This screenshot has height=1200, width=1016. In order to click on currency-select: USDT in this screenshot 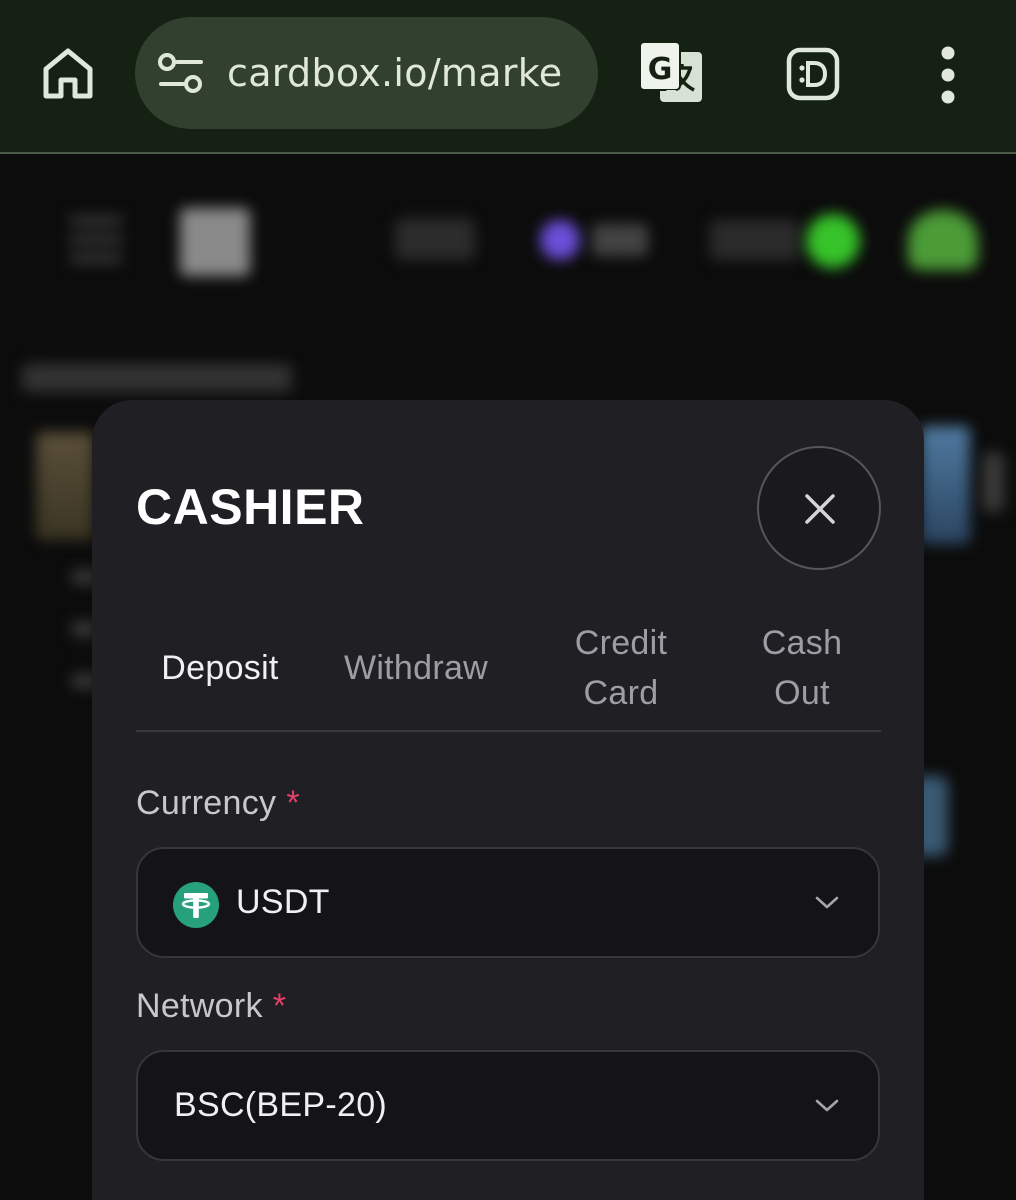, I will do `click(508, 902)`.